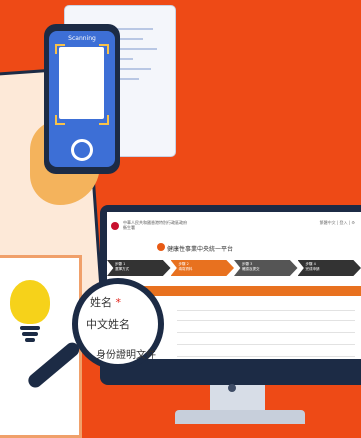 The height and width of the screenshot is (438, 361). I want to click on phone-screen: Scanning, so click(82, 99).